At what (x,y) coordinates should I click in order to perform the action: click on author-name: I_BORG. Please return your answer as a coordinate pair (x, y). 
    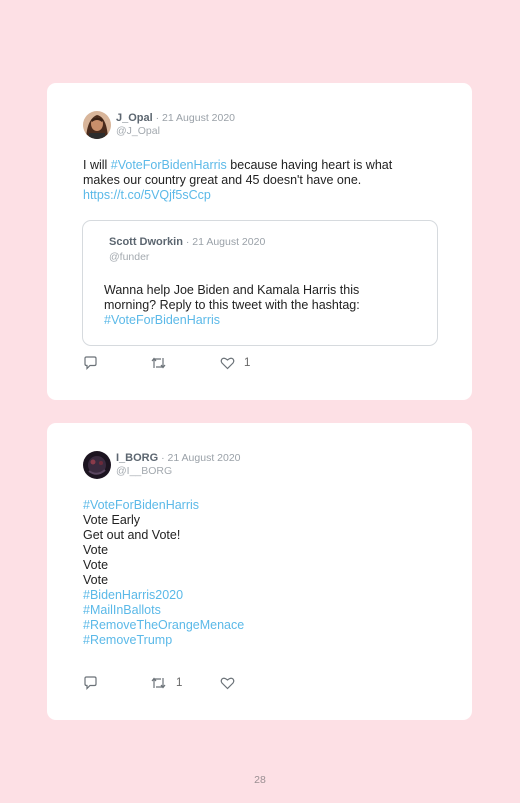
    Looking at the image, I should click on (137, 458).